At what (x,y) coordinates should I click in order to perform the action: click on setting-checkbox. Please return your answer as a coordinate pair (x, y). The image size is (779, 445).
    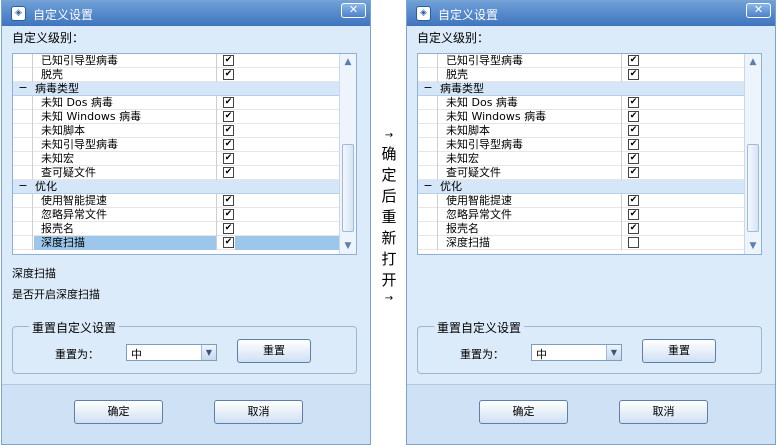
    Looking at the image, I should click on (633, 242).